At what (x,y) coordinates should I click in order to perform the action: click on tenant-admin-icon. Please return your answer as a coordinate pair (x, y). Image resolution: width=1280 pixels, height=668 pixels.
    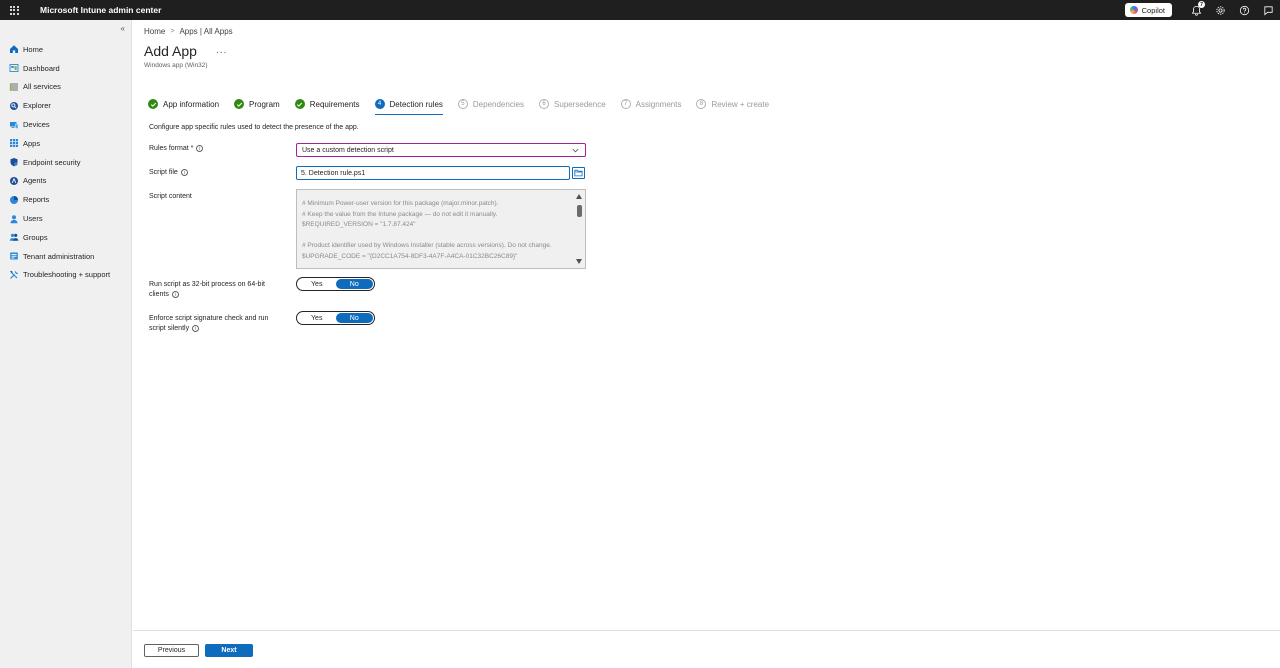
    Looking at the image, I should click on (14, 256).